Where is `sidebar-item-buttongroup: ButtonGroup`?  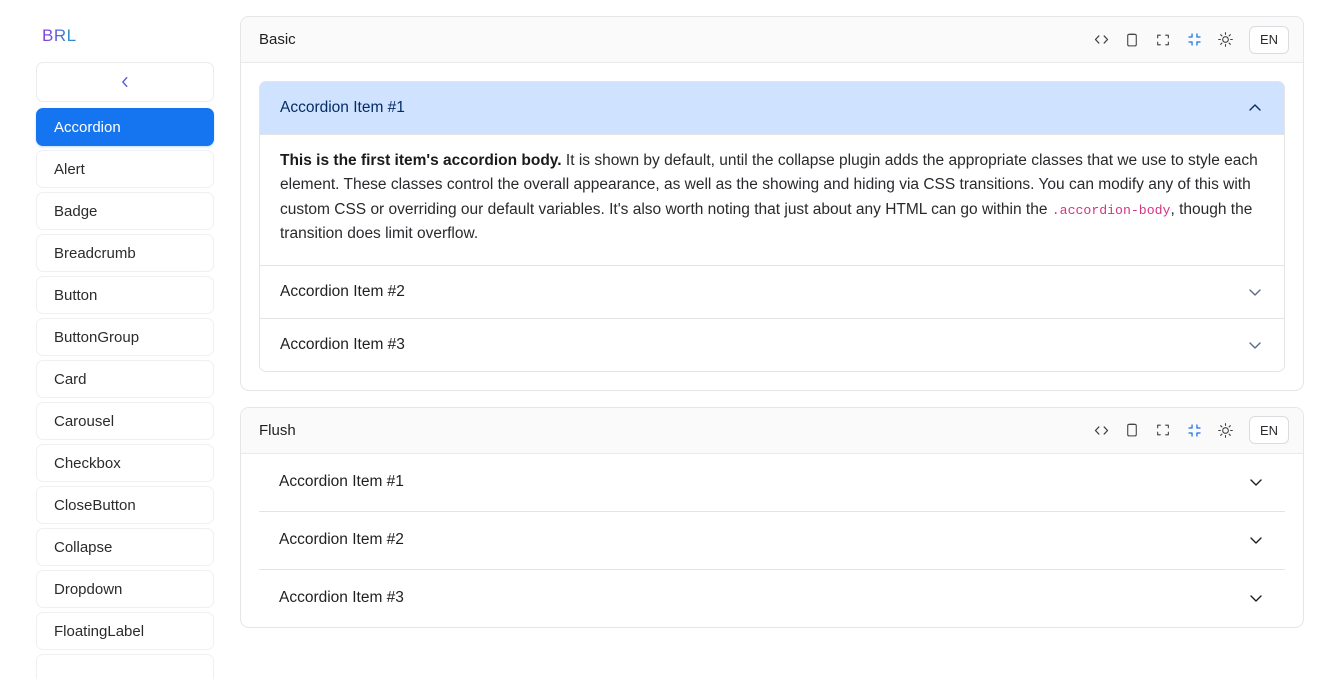
sidebar-item-buttongroup: ButtonGroup is located at coordinates (125, 337).